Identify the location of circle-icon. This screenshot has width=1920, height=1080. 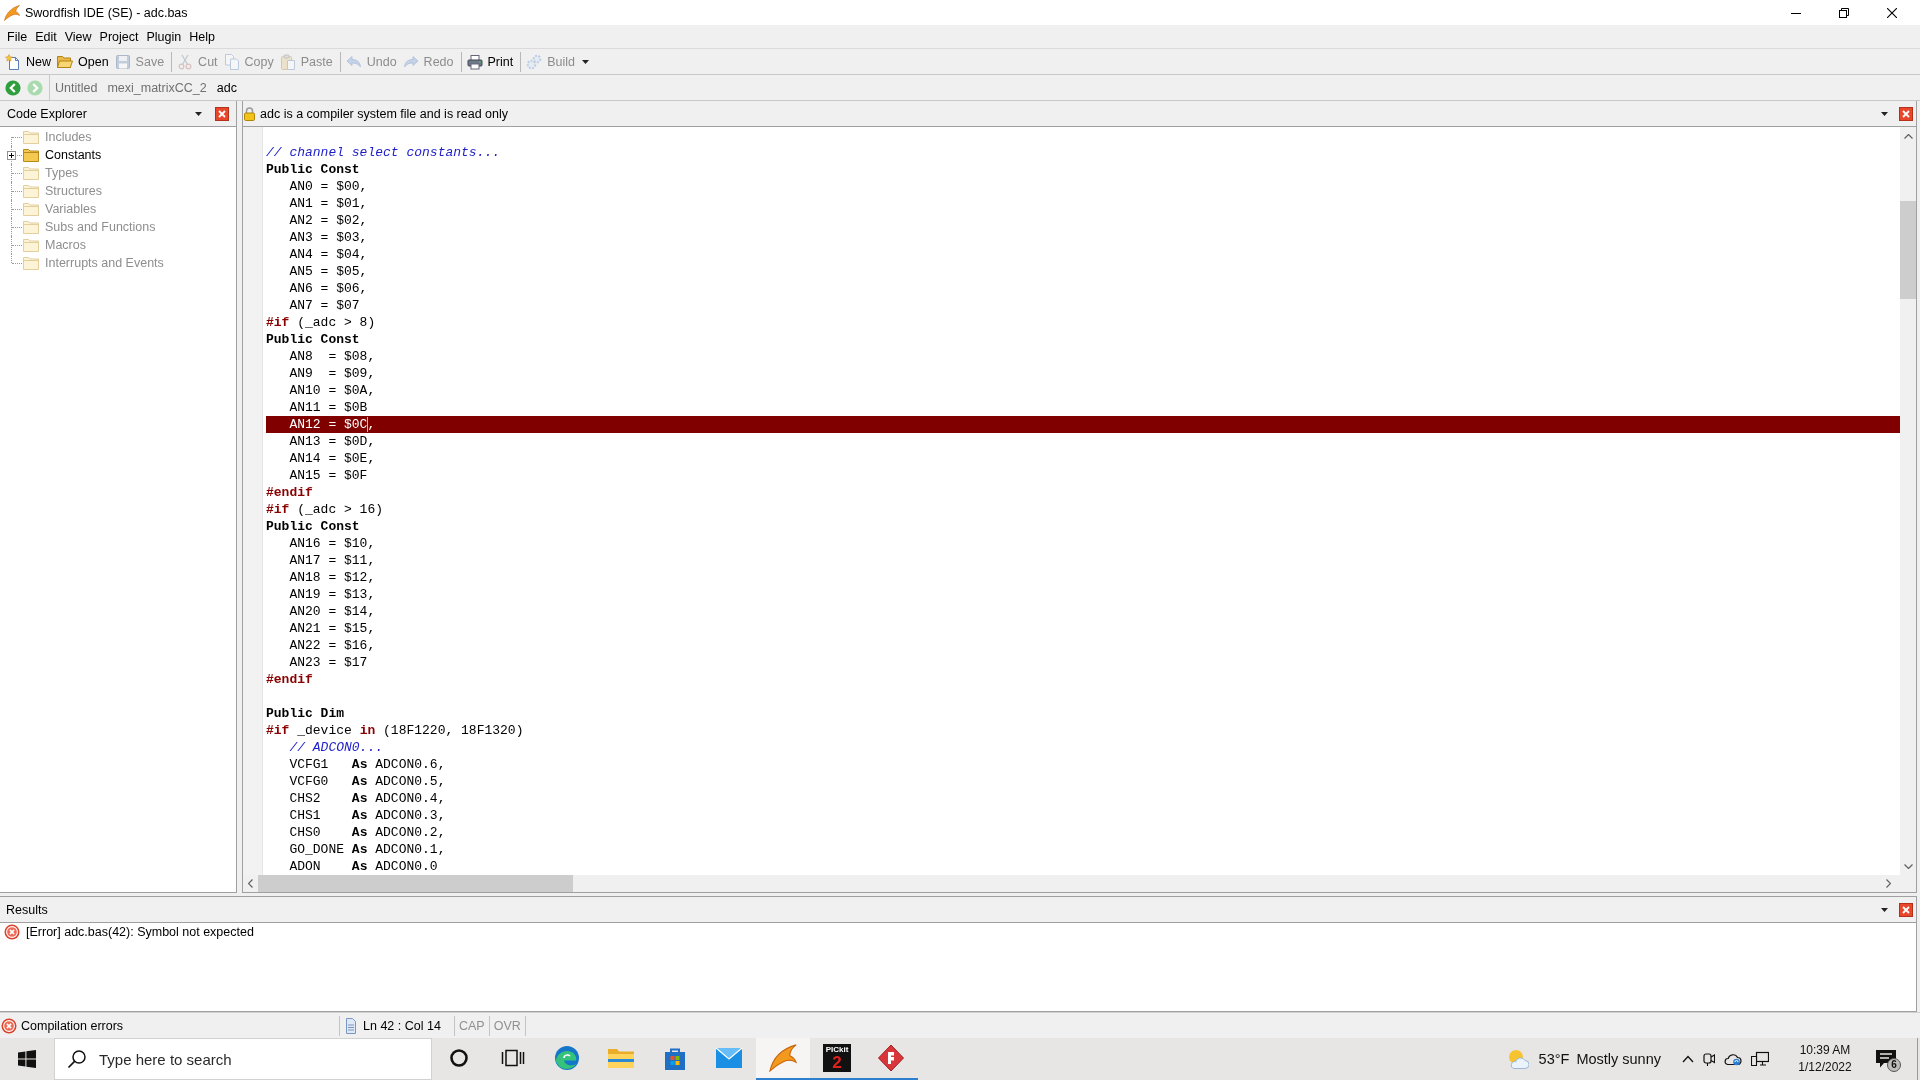
(459, 1058).